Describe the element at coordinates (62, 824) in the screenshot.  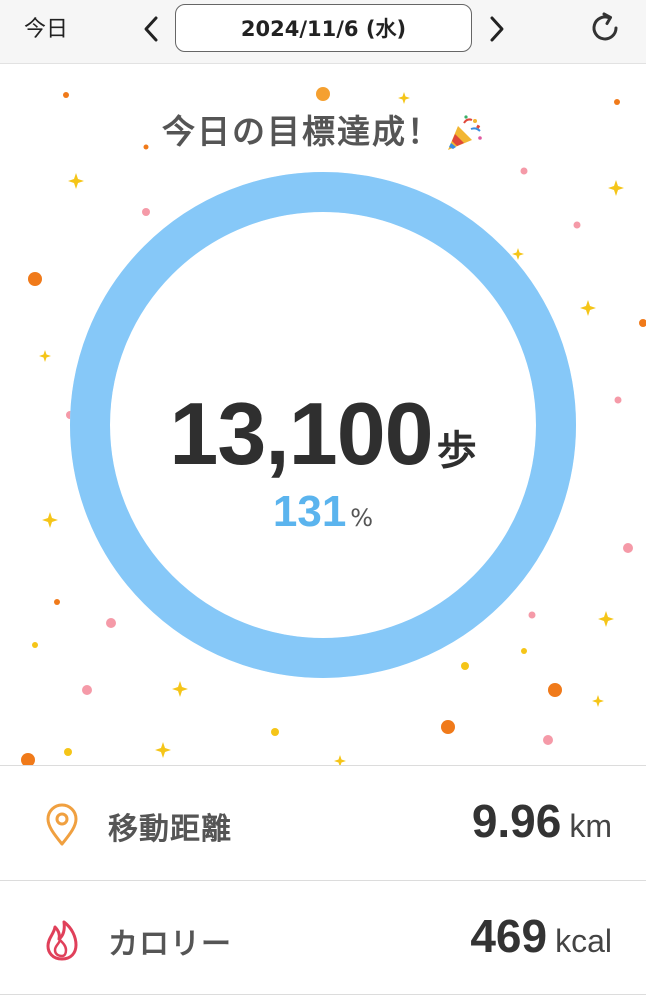
I see `location-pin-icon` at that location.